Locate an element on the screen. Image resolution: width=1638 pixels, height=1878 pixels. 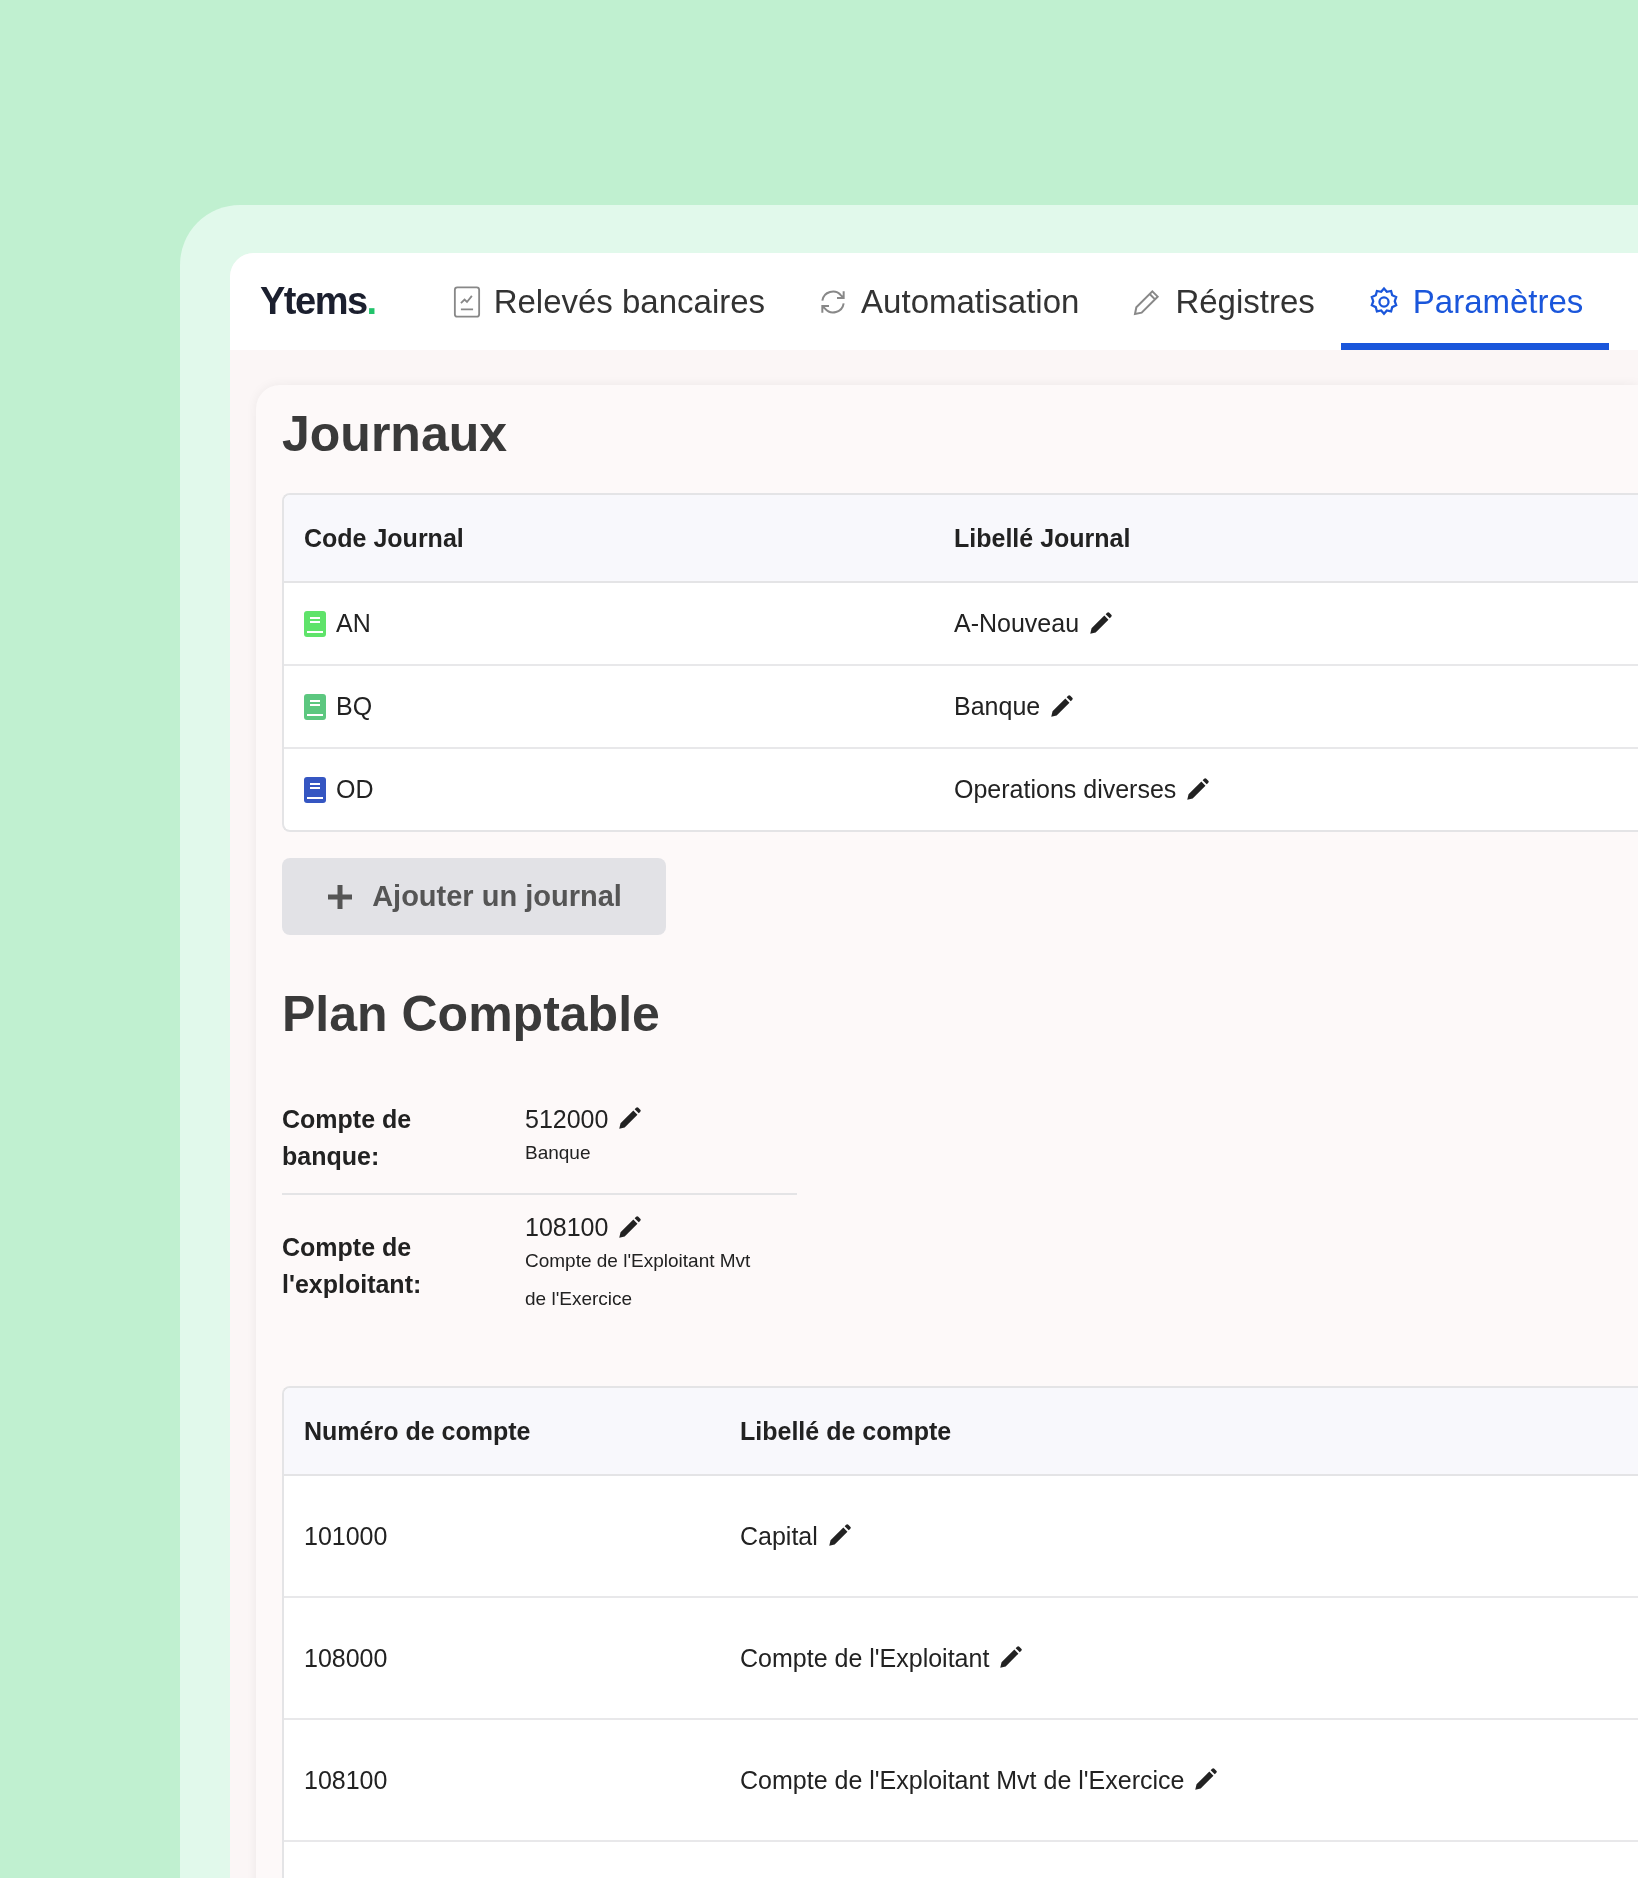
table-cell: OD is located at coordinates (355, 789).